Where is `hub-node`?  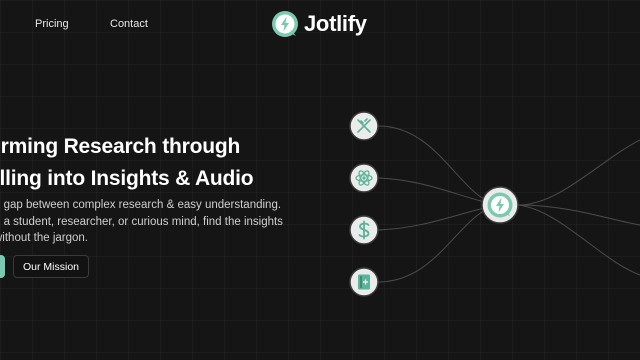 hub-node is located at coordinates (500, 205).